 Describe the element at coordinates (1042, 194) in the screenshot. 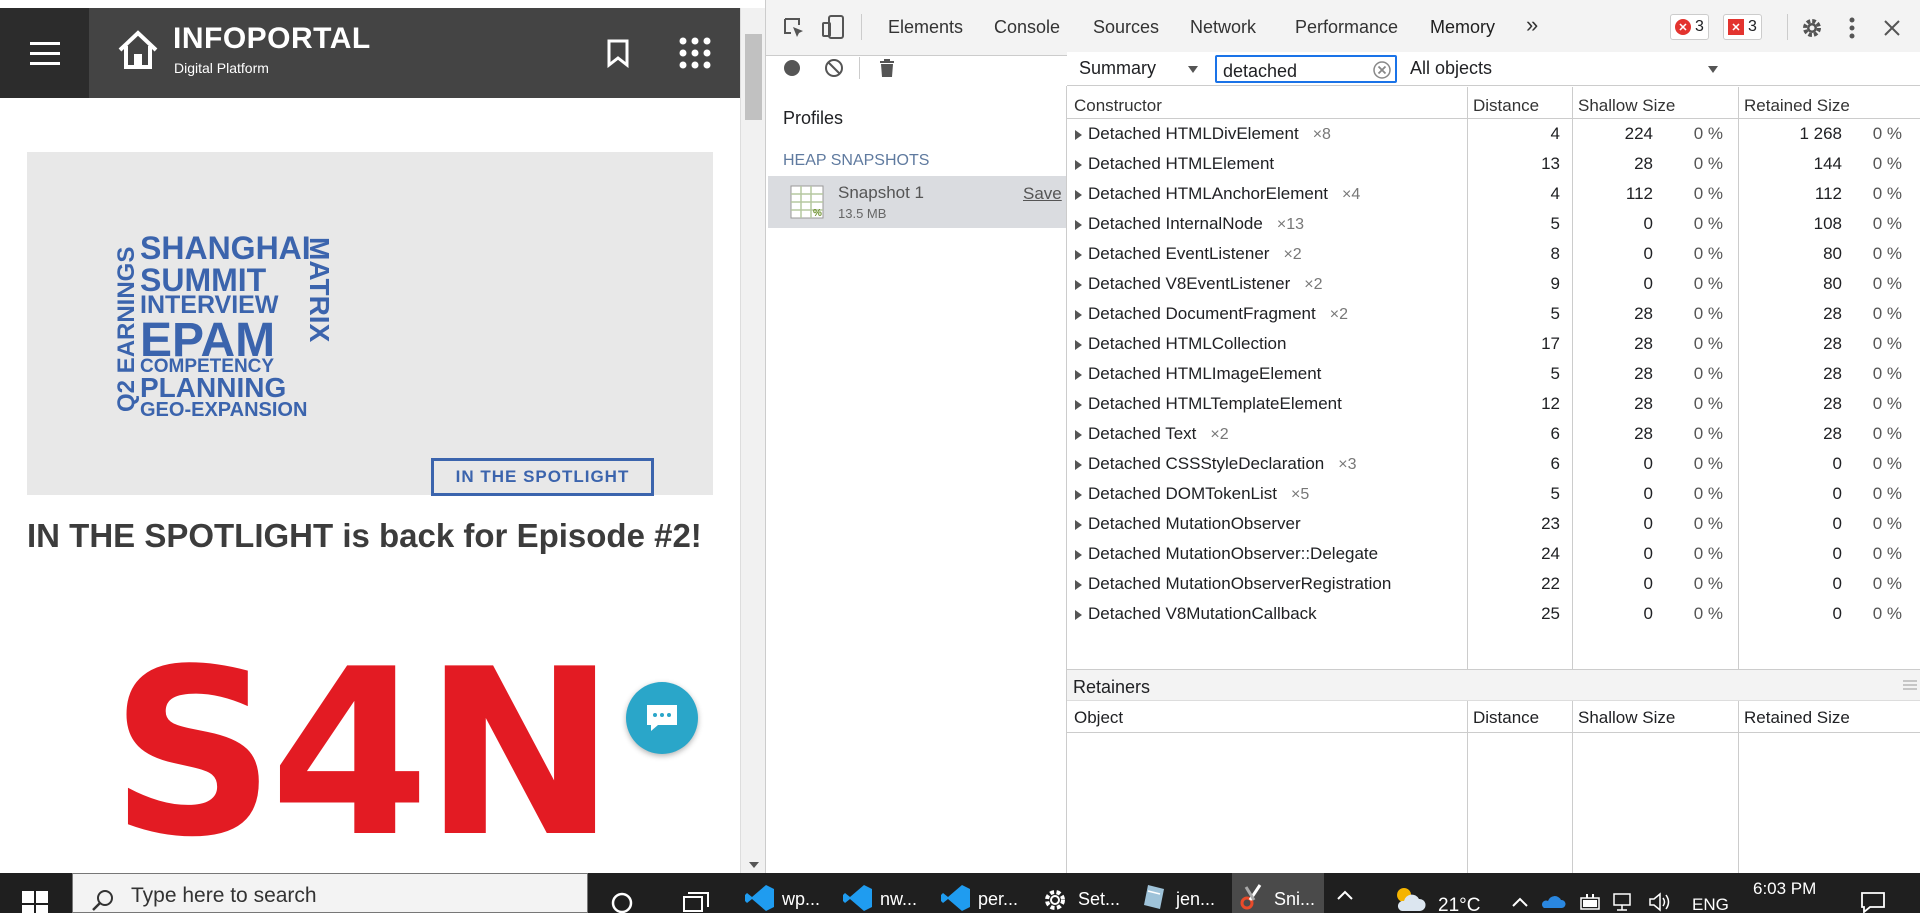

I see `save-snapshot-link: Save` at that location.